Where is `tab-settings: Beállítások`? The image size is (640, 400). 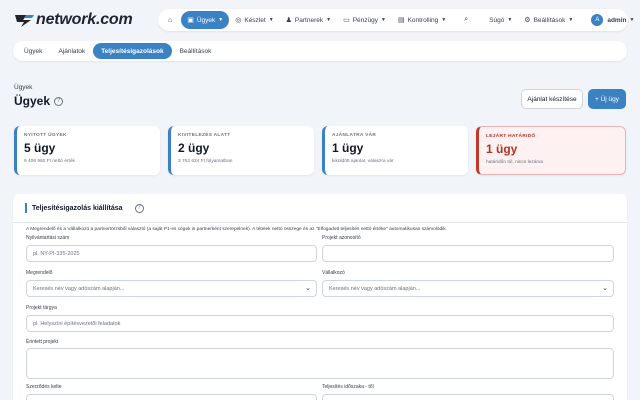 tab-settings: Beállítások is located at coordinates (196, 51).